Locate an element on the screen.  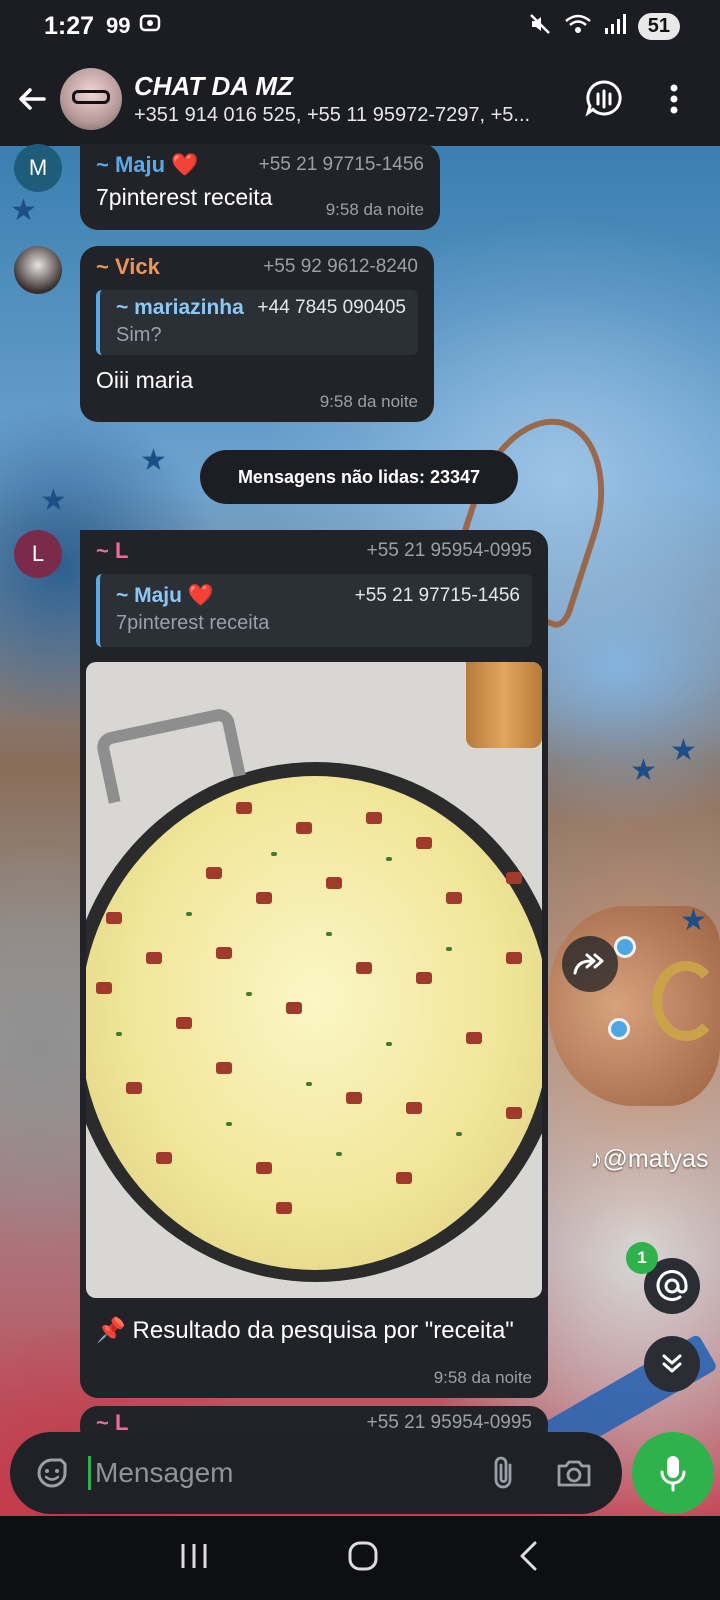
forward-icon is located at coordinates (588, 964).